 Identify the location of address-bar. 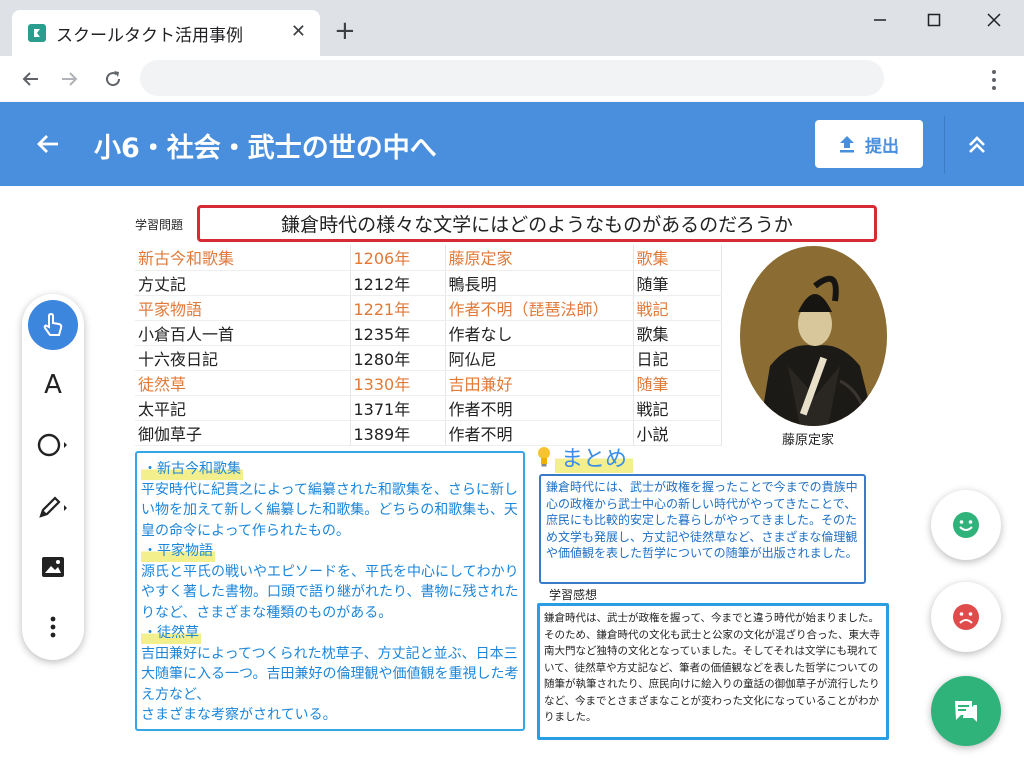
(512, 78).